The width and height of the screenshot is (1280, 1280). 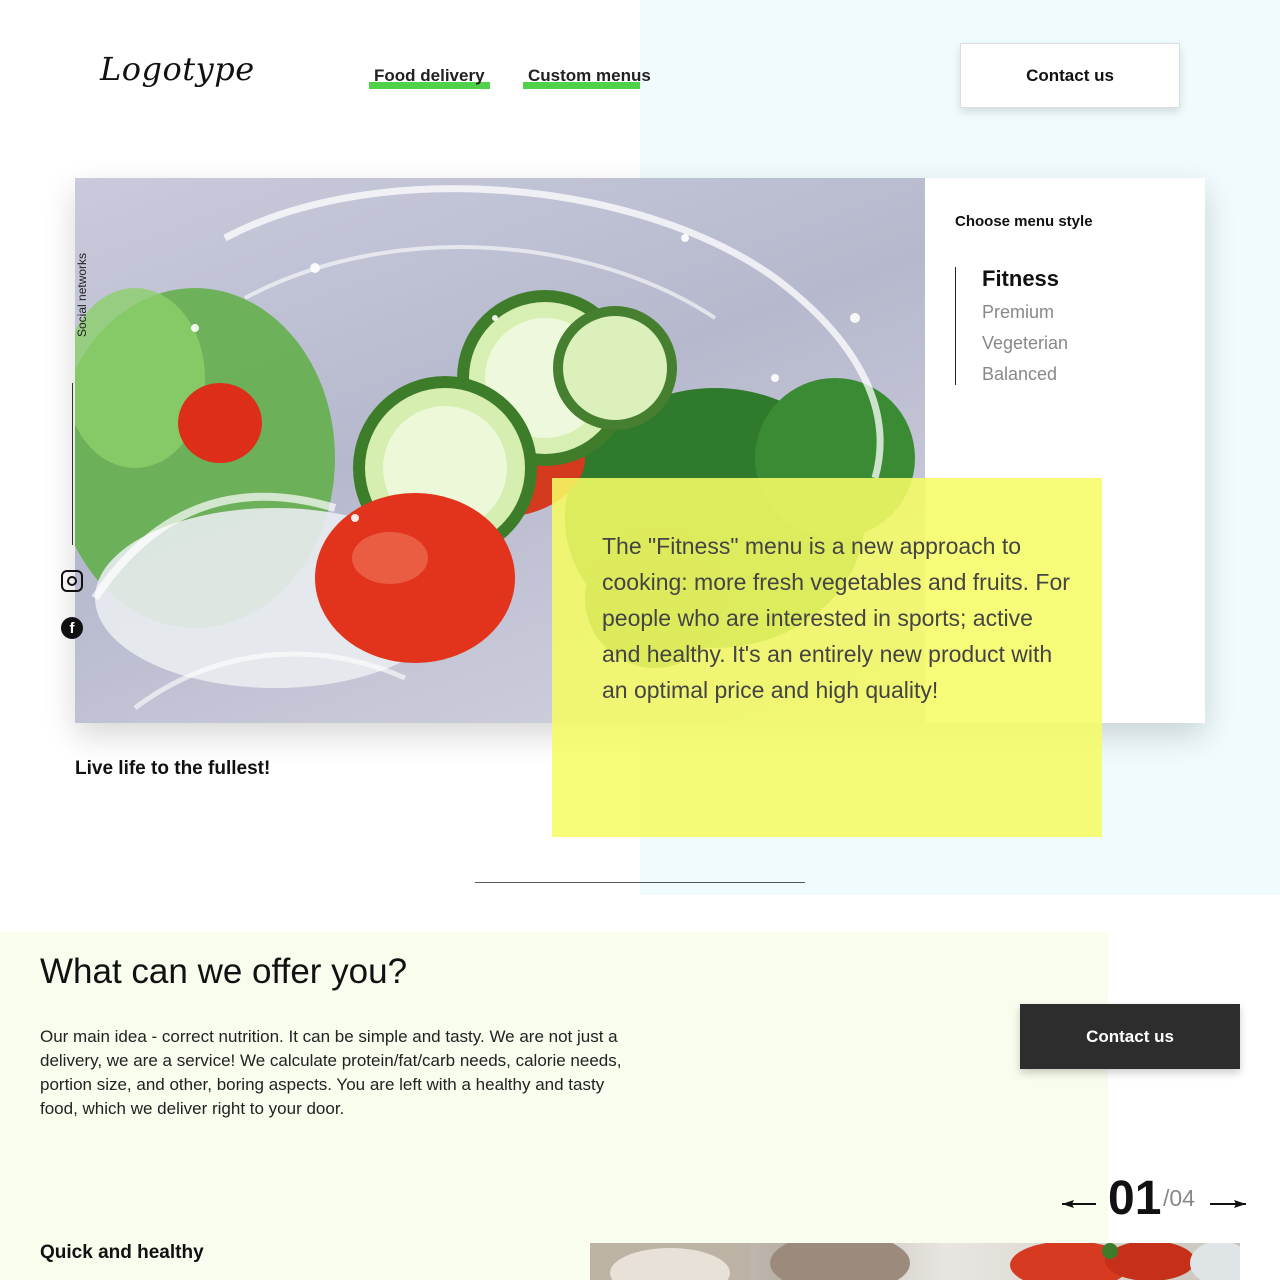 I want to click on contact-us-button: Contact us, so click(x=1070, y=75).